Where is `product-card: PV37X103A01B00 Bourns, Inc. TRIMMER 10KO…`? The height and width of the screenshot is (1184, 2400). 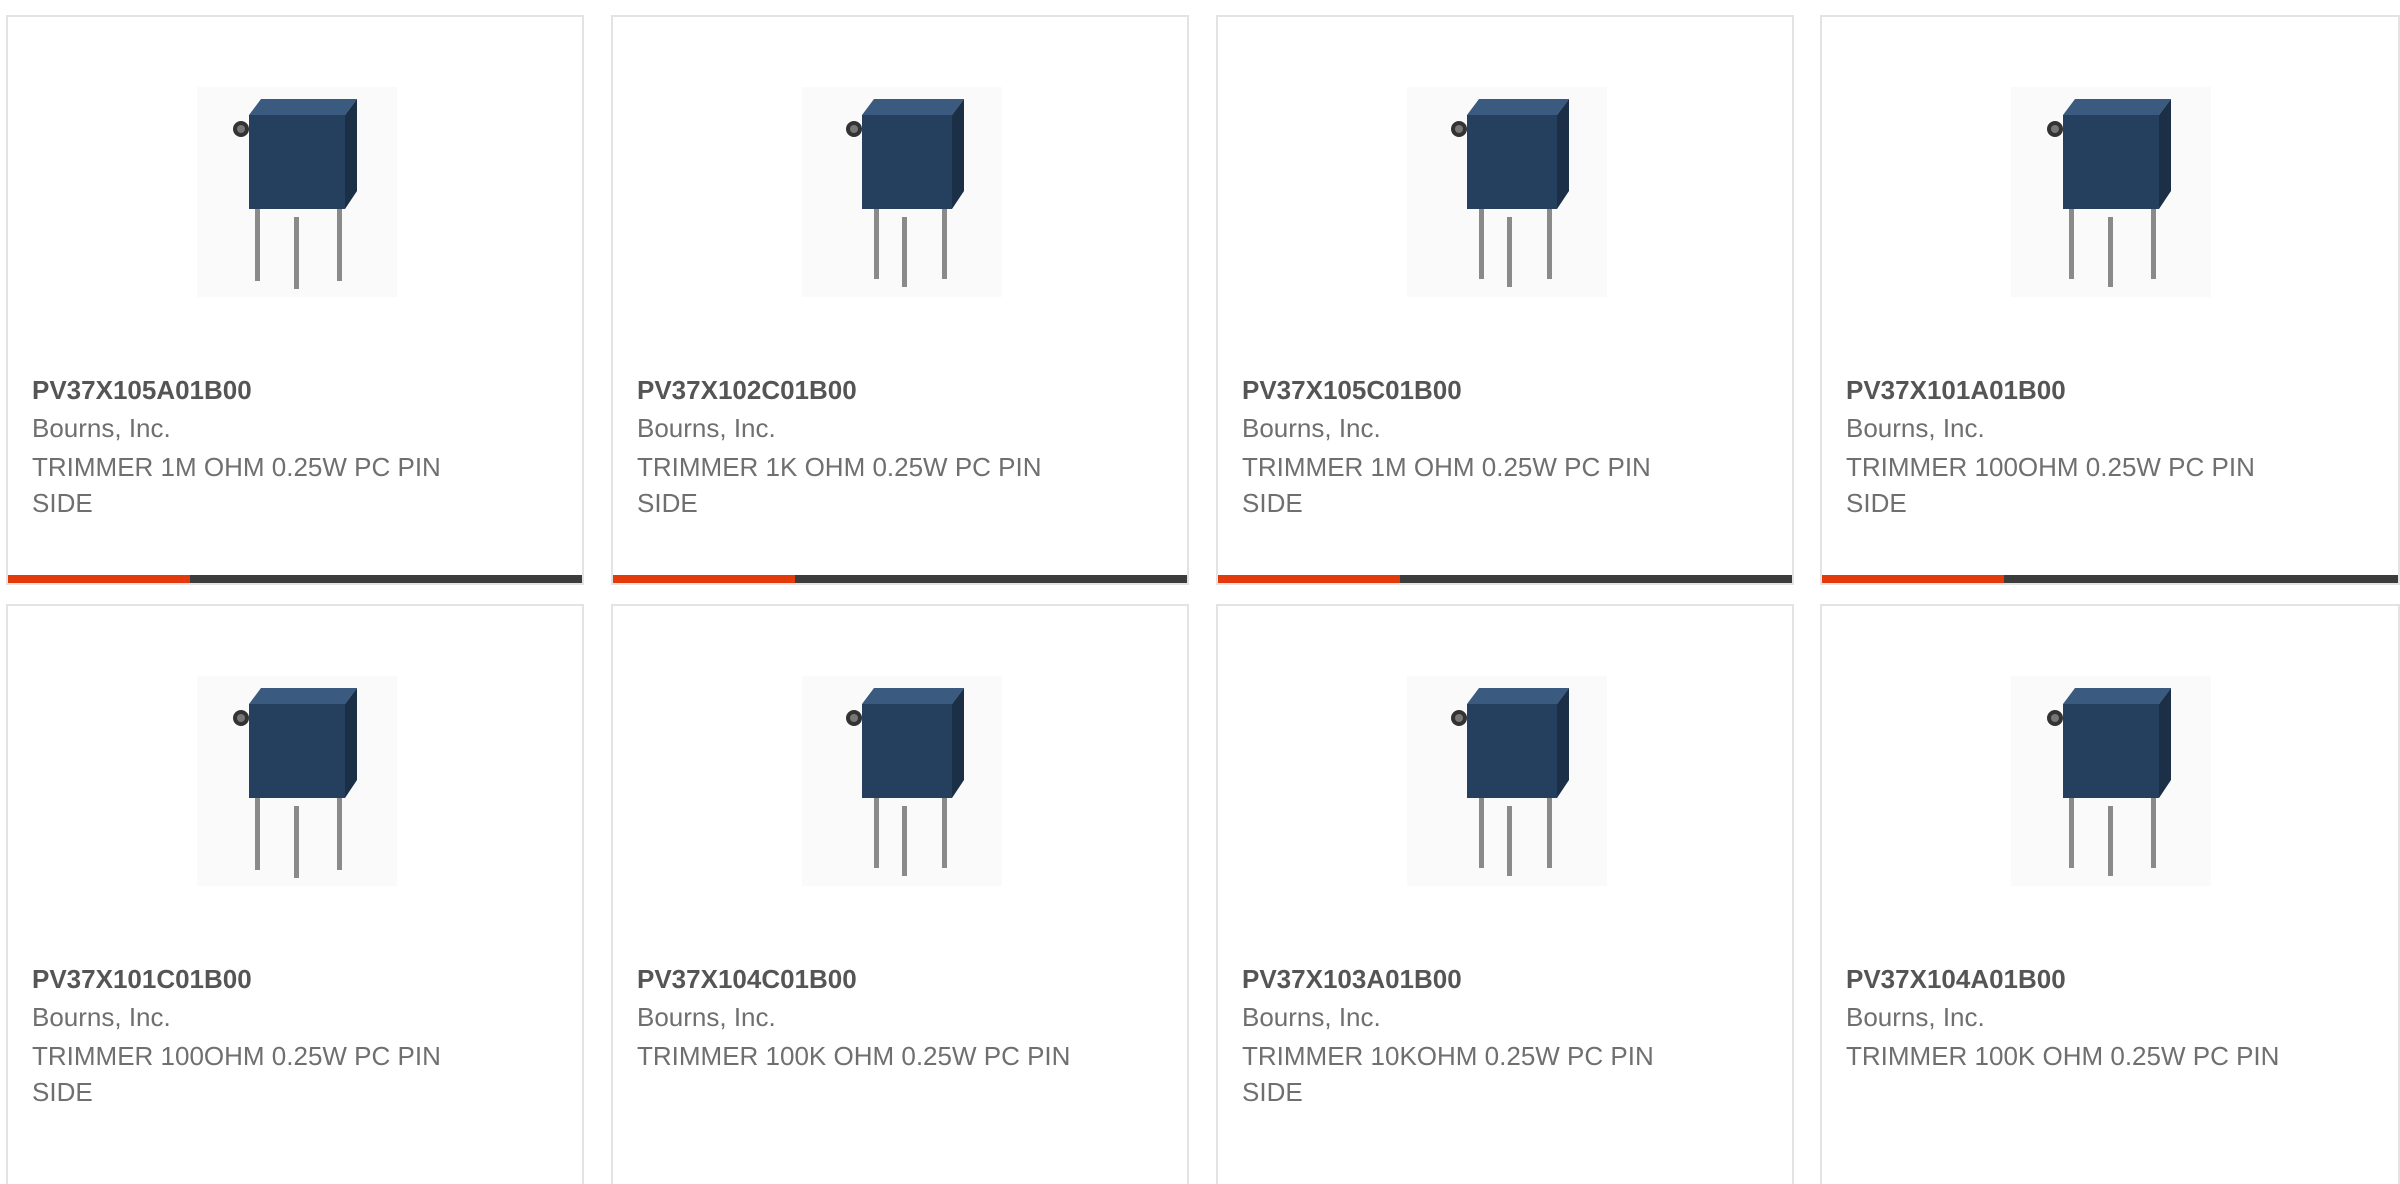 product-card: PV37X103A01B00 Bourns, Inc. TRIMMER 10KO… is located at coordinates (1505, 894).